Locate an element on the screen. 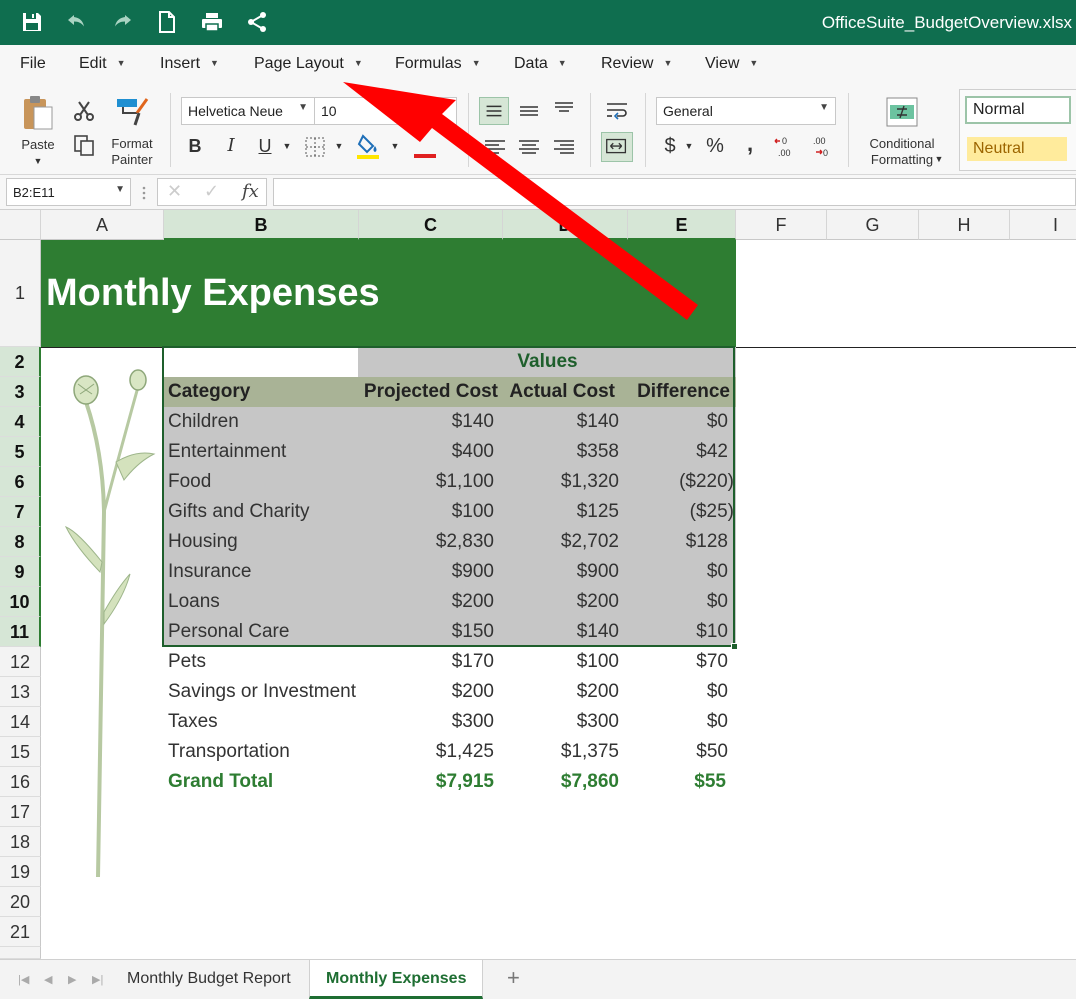 The image size is (1076, 999). row-header: 10 is located at coordinates (20, 602).